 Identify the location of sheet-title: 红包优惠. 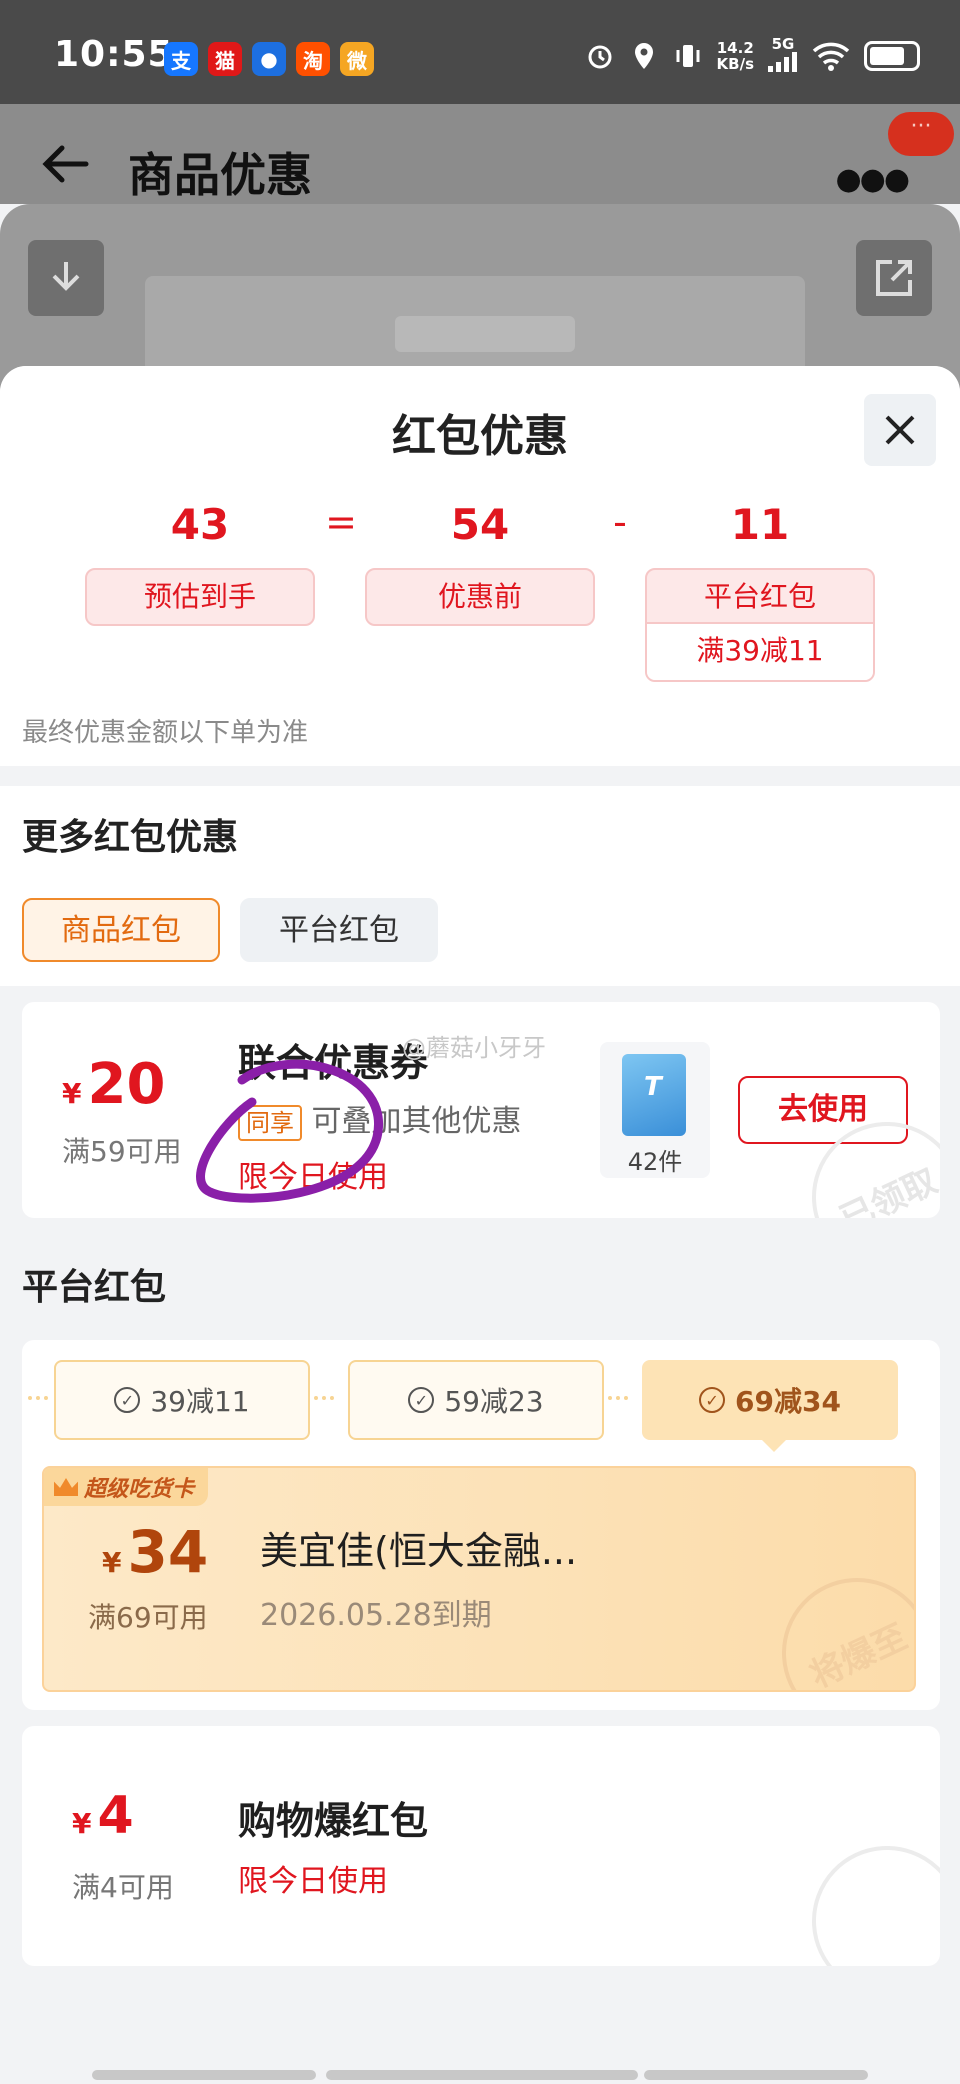
(480, 436).